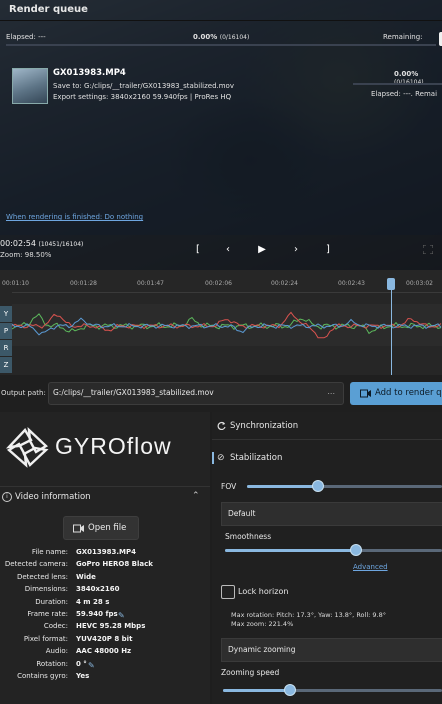 The image size is (442, 704). What do you see at coordinates (221, 425) in the screenshot?
I see `sync-icon` at bounding box center [221, 425].